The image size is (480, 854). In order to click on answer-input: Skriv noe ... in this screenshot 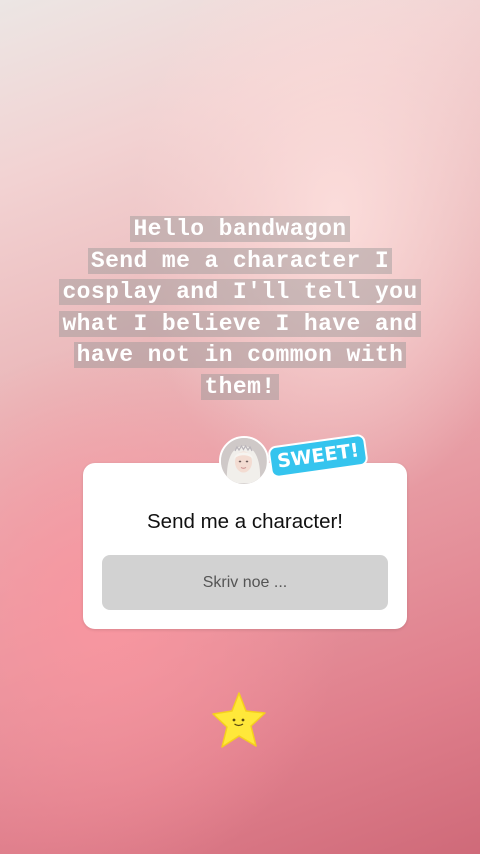, I will do `click(245, 582)`.